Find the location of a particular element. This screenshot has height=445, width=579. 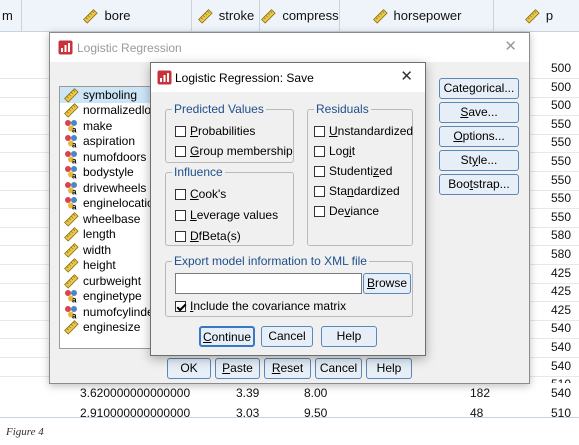

table-row: 3.620000000000000 3.39 8.00 182 540 is located at coordinates (289, 393).